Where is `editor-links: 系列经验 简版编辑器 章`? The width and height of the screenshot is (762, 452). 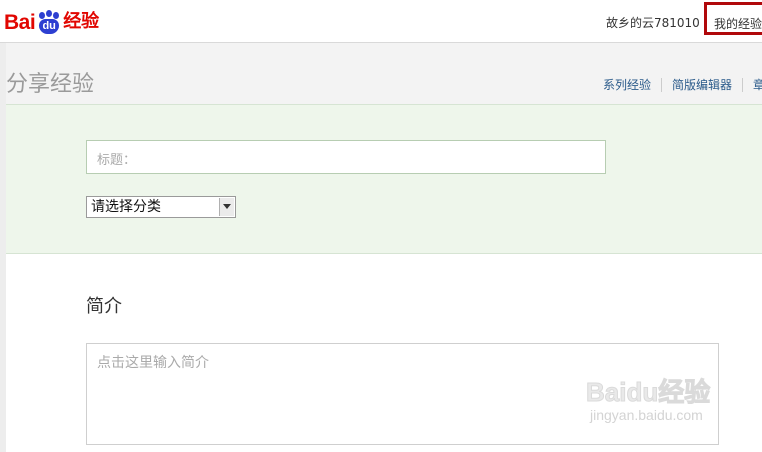 editor-links: 系列经验 简版编辑器 章 is located at coordinates (682, 84).